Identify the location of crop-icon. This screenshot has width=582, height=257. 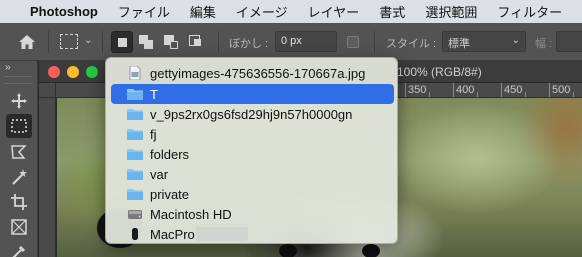
(19, 202).